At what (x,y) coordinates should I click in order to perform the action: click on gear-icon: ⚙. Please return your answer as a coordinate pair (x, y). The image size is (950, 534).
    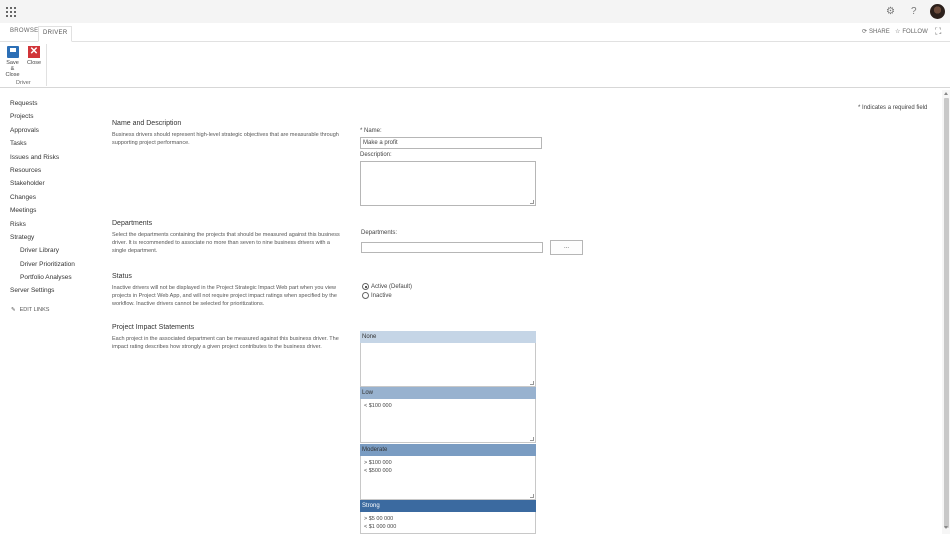
    Looking at the image, I should click on (890, 12).